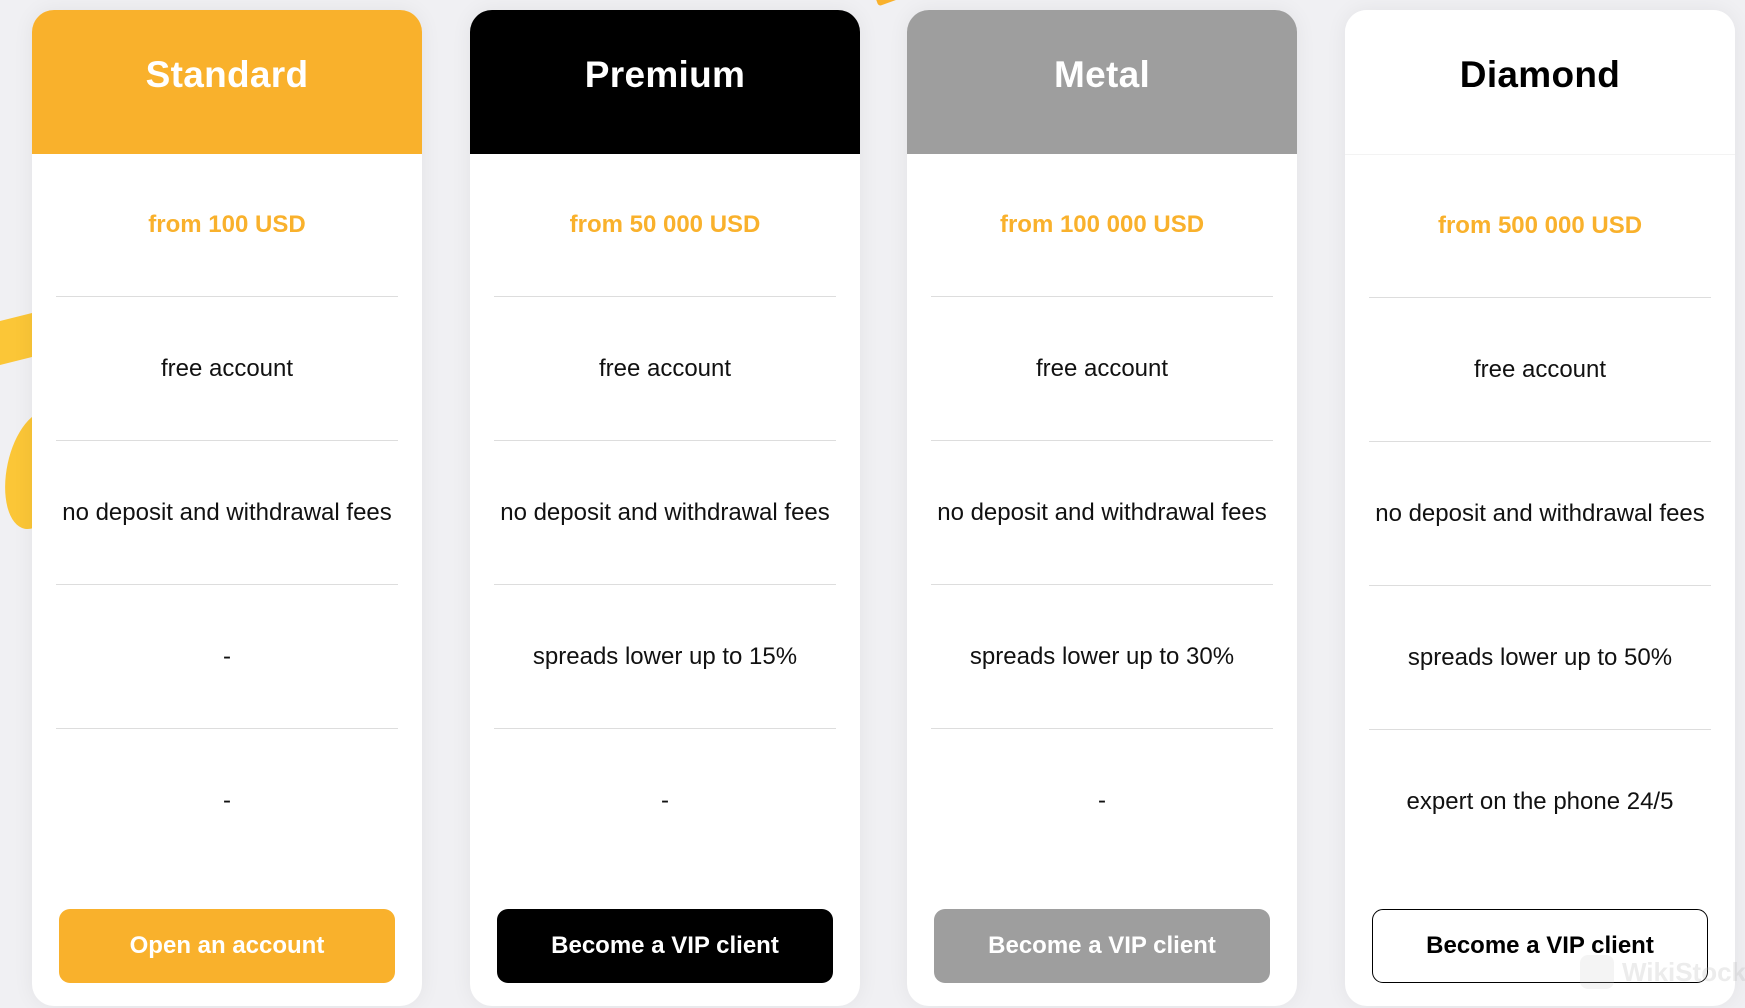  I want to click on feature-row: expert on the phone 24/5, so click(1540, 801).